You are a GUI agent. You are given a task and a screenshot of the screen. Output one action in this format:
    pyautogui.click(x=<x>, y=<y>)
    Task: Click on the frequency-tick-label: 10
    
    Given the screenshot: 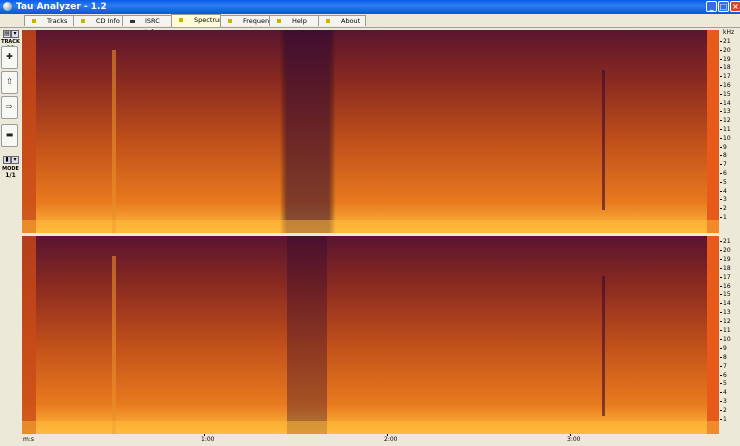 What is the action you would take?
    pyautogui.click(x=727, y=138)
    